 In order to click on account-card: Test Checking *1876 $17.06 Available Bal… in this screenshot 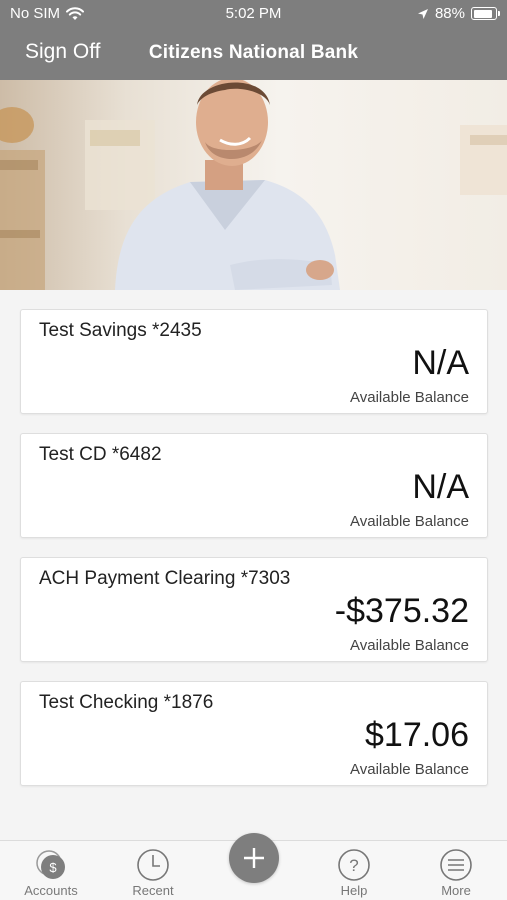, I will do `click(254, 733)`.